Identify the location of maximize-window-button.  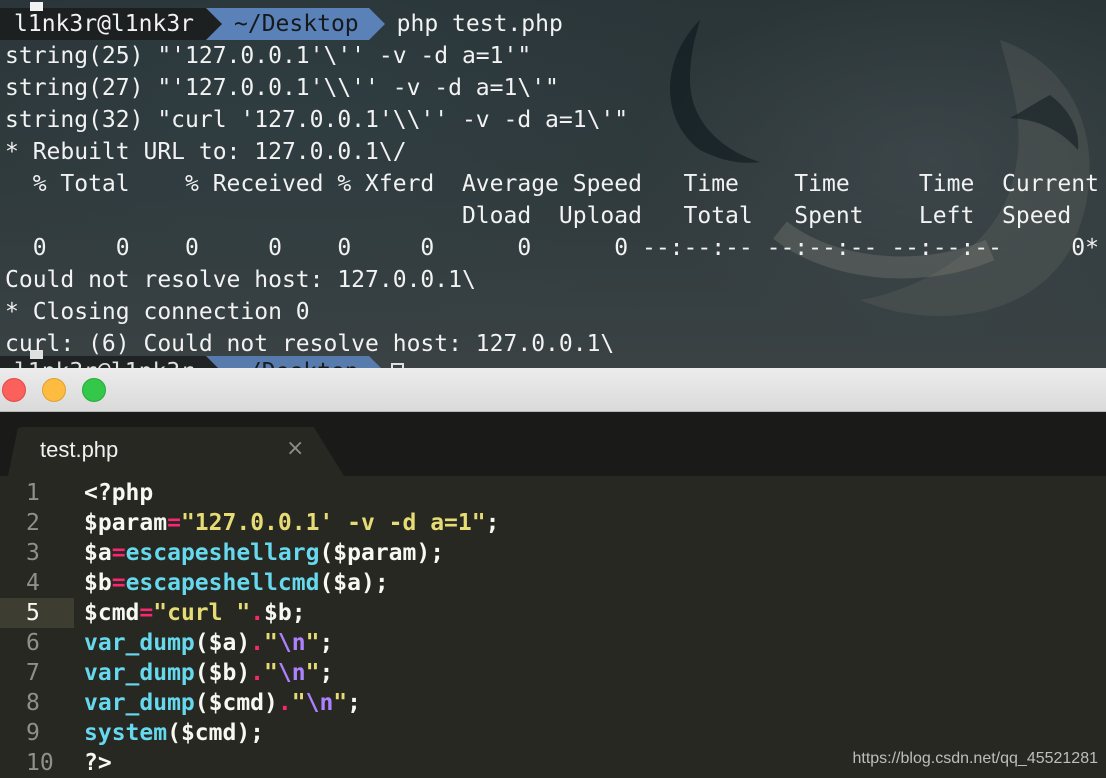
(94, 390).